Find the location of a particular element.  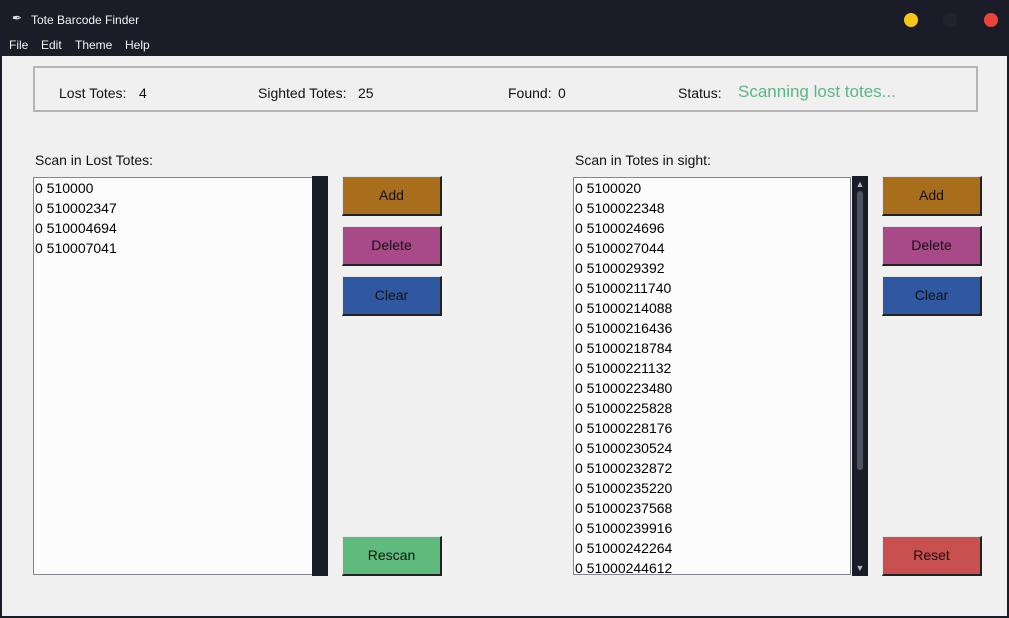

list-item: 0 51000216436 is located at coordinates (712, 328).